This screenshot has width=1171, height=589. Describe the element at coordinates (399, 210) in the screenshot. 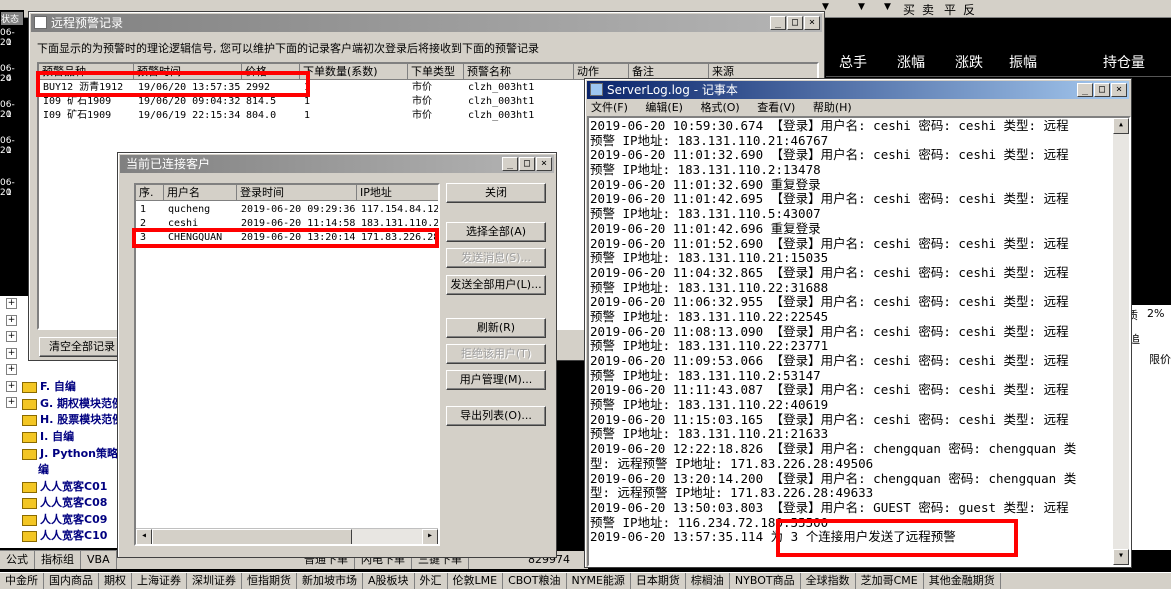

I see `client-row-1-ip: 117.154.84.122` at that location.